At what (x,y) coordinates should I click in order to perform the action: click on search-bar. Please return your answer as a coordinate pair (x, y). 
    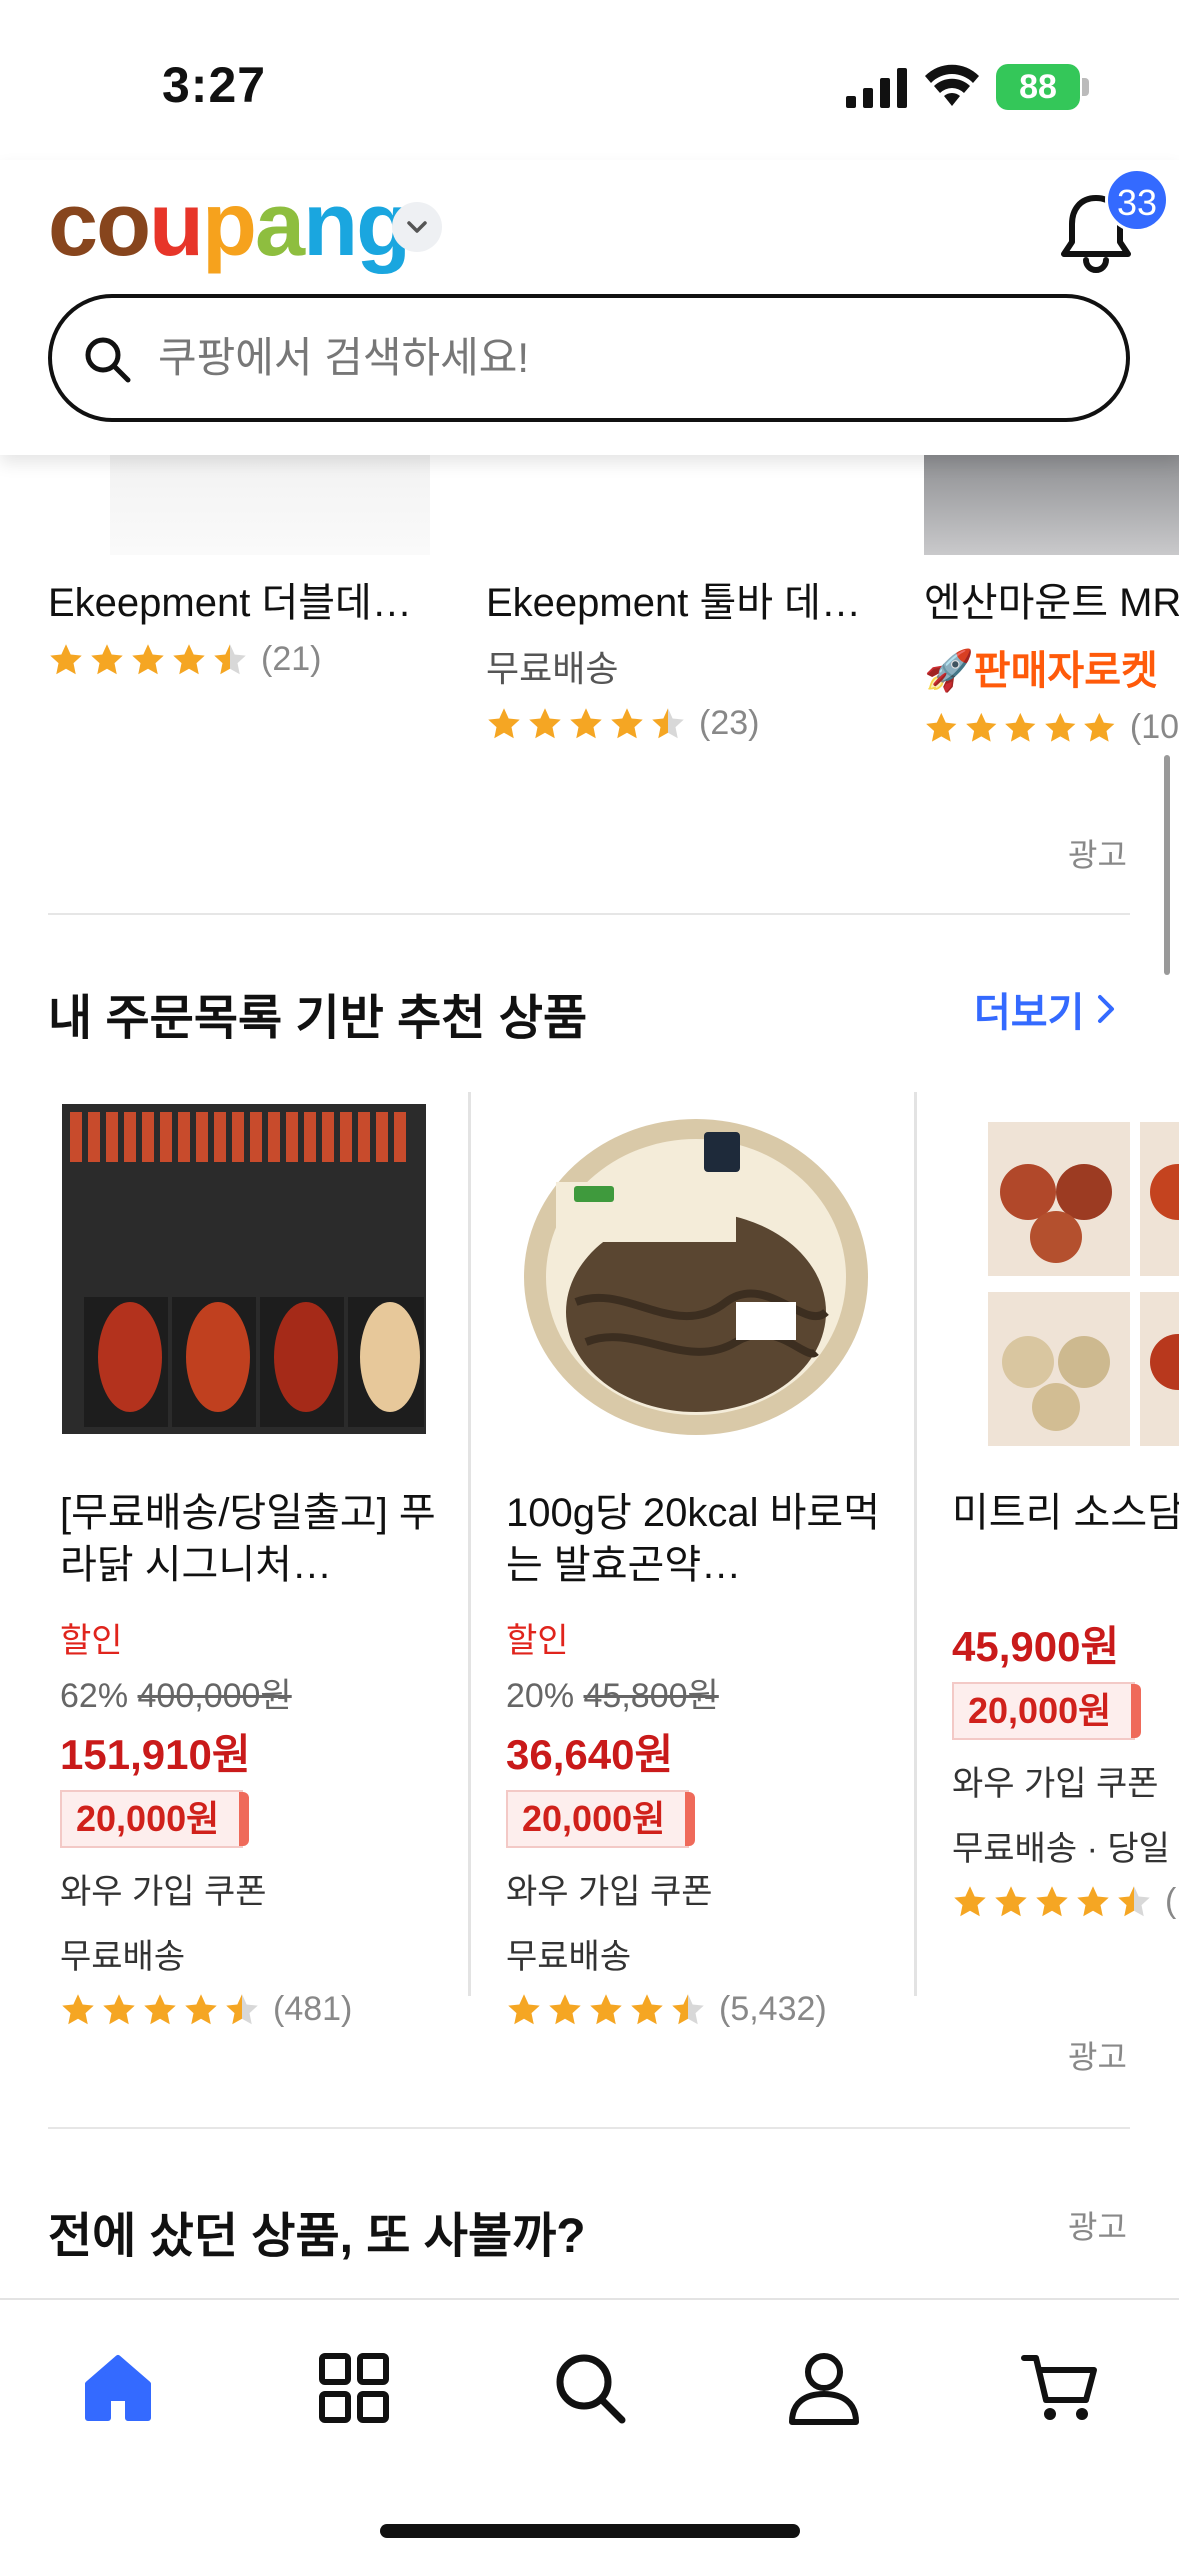
    Looking at the image, I should click on (589, 358).